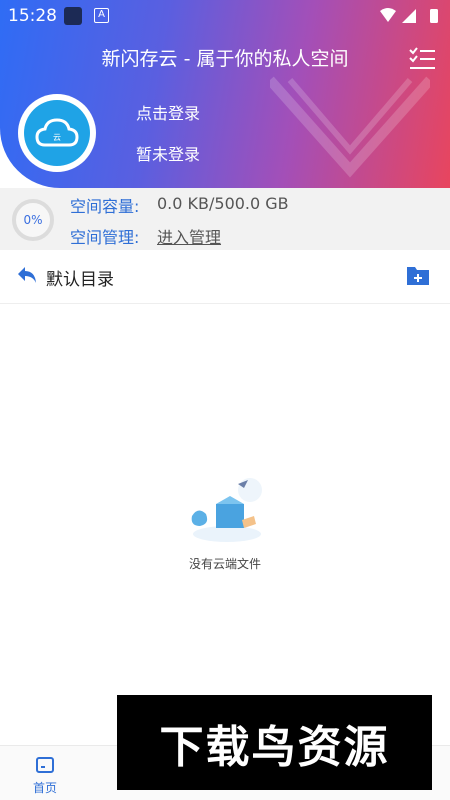 Image resolution: width=450 pixels, height=800 pixels. I want to click on notification-icon, so click(73, 16).